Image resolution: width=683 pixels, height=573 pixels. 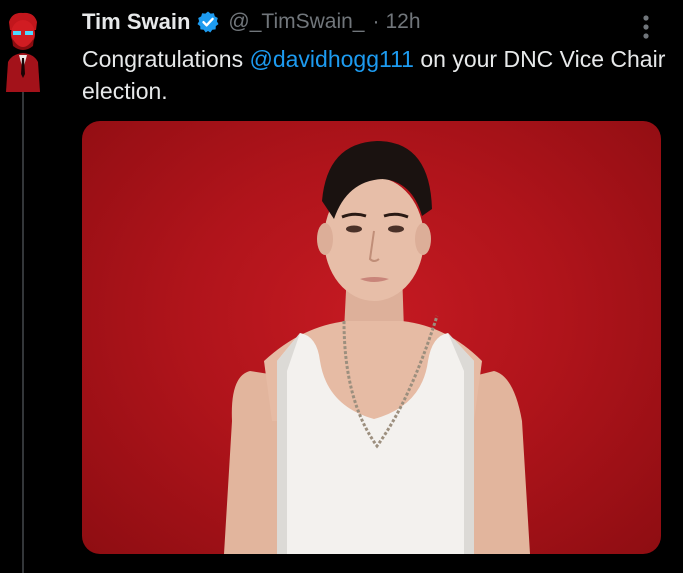 What do you see at coordinates (296, 22) in the screenshot?
I see `author-handle: @_TimSwain_` at bounding box center [296, 22].